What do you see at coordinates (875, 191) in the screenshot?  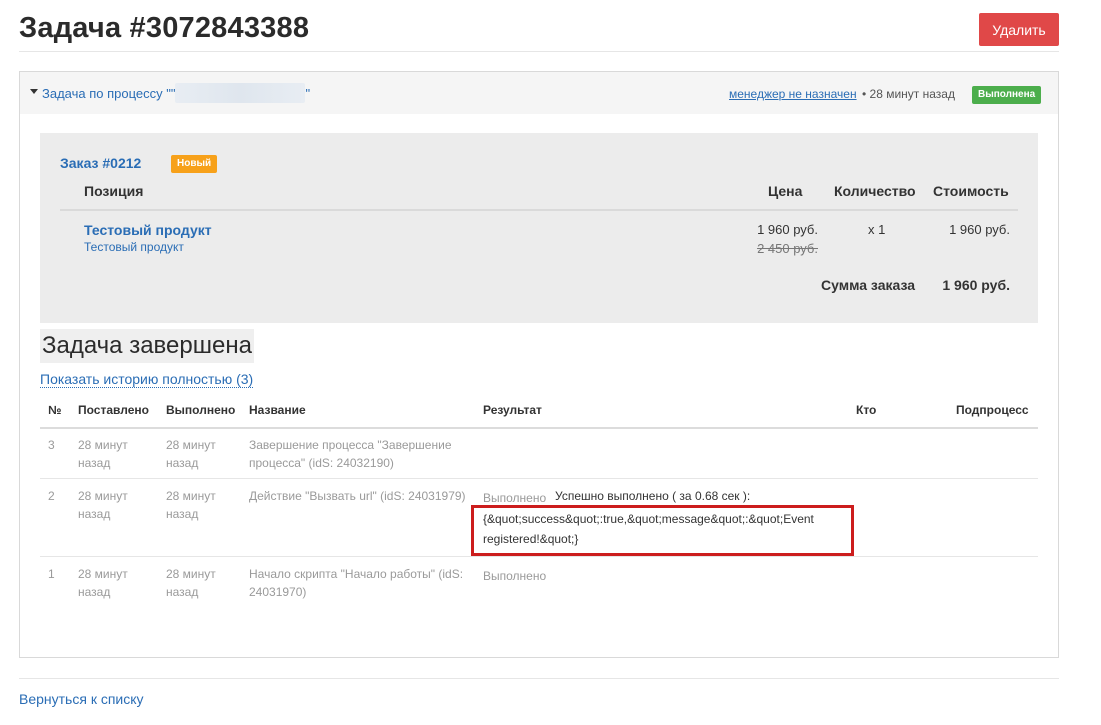 I see `column-header-quantity: Количество` at bounding box center [875, 191].